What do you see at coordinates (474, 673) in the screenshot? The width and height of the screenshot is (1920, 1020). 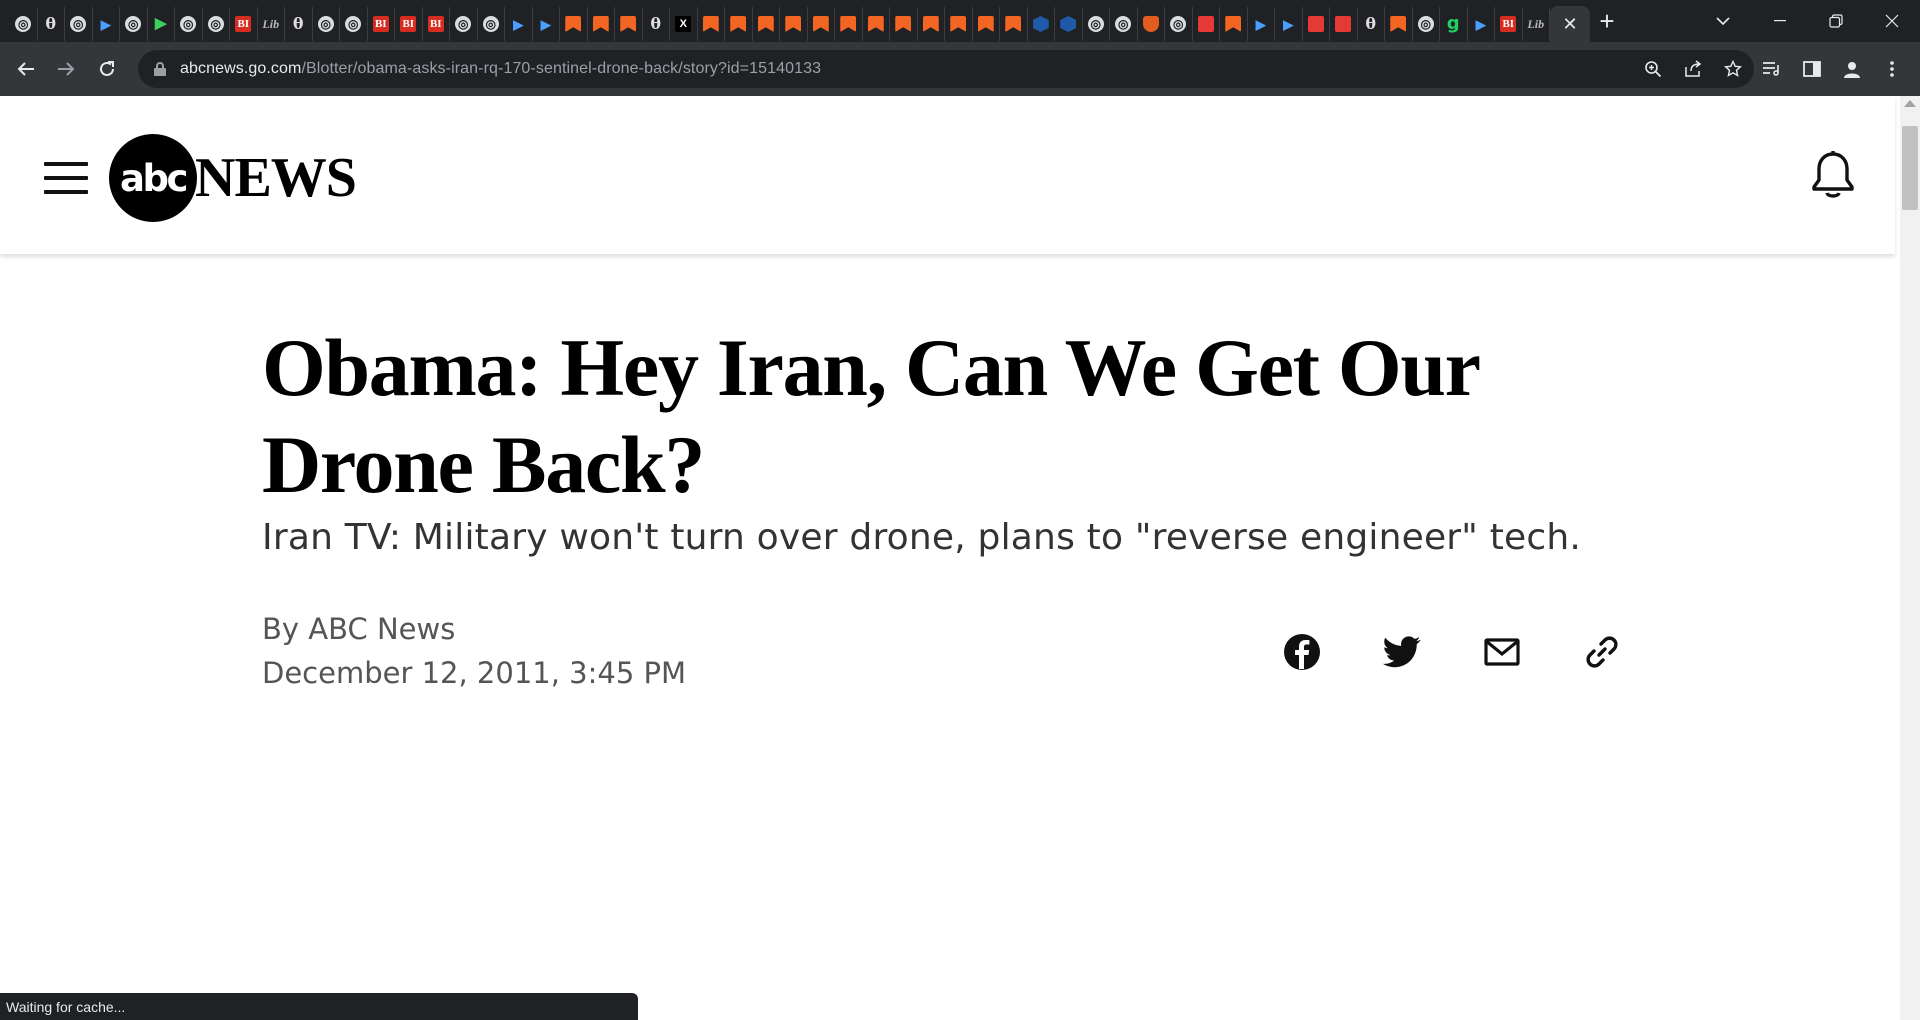 I see `article-date: December 12, 2011, 3:45 PM` at bounding box center [474, 673].